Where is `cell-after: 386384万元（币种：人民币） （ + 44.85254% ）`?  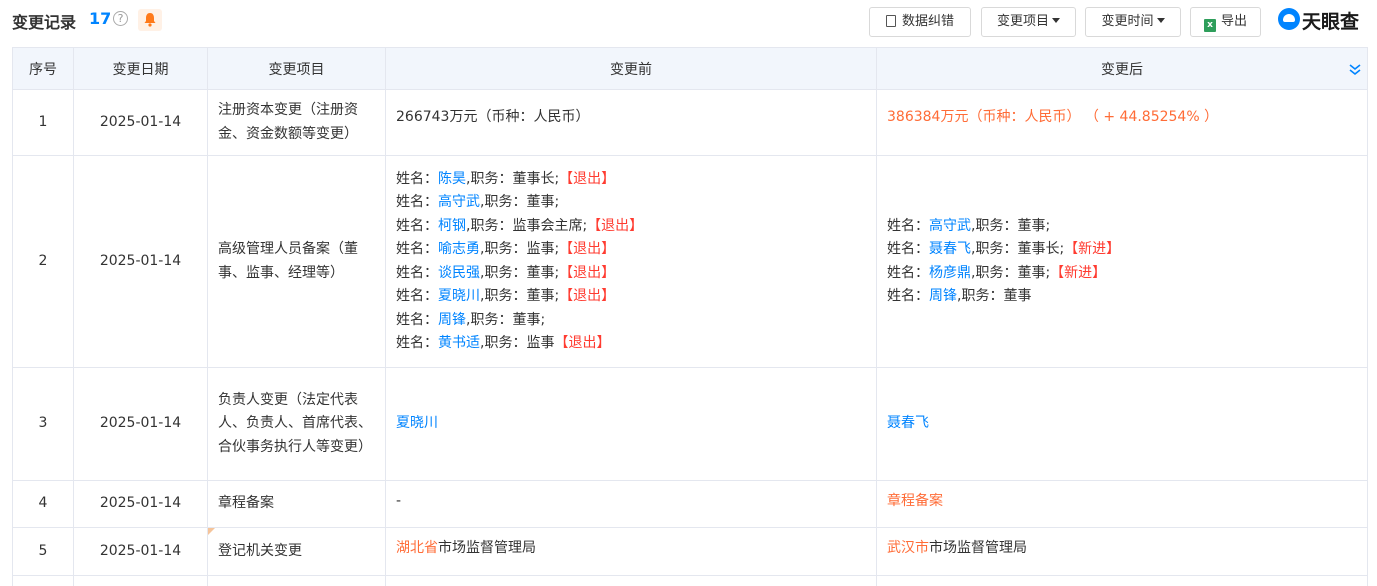
cell-after: 386384万元（币种：人民币） （ + 44.85254% ） is located at coordinates (1122, 122).